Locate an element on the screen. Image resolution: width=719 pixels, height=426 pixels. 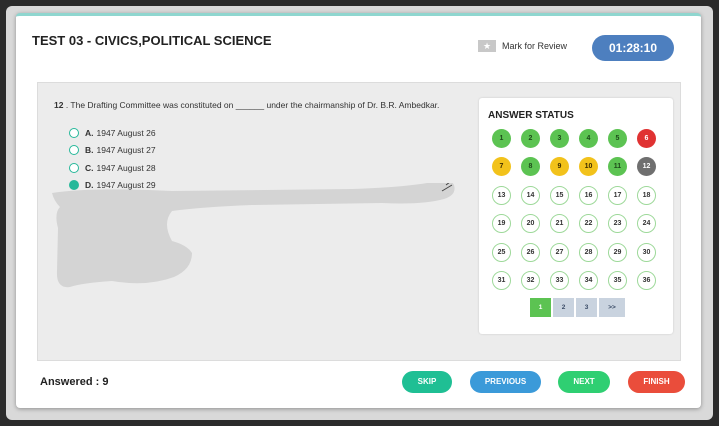
question-status-bubble: 6 is located at coordinates (646, 138).